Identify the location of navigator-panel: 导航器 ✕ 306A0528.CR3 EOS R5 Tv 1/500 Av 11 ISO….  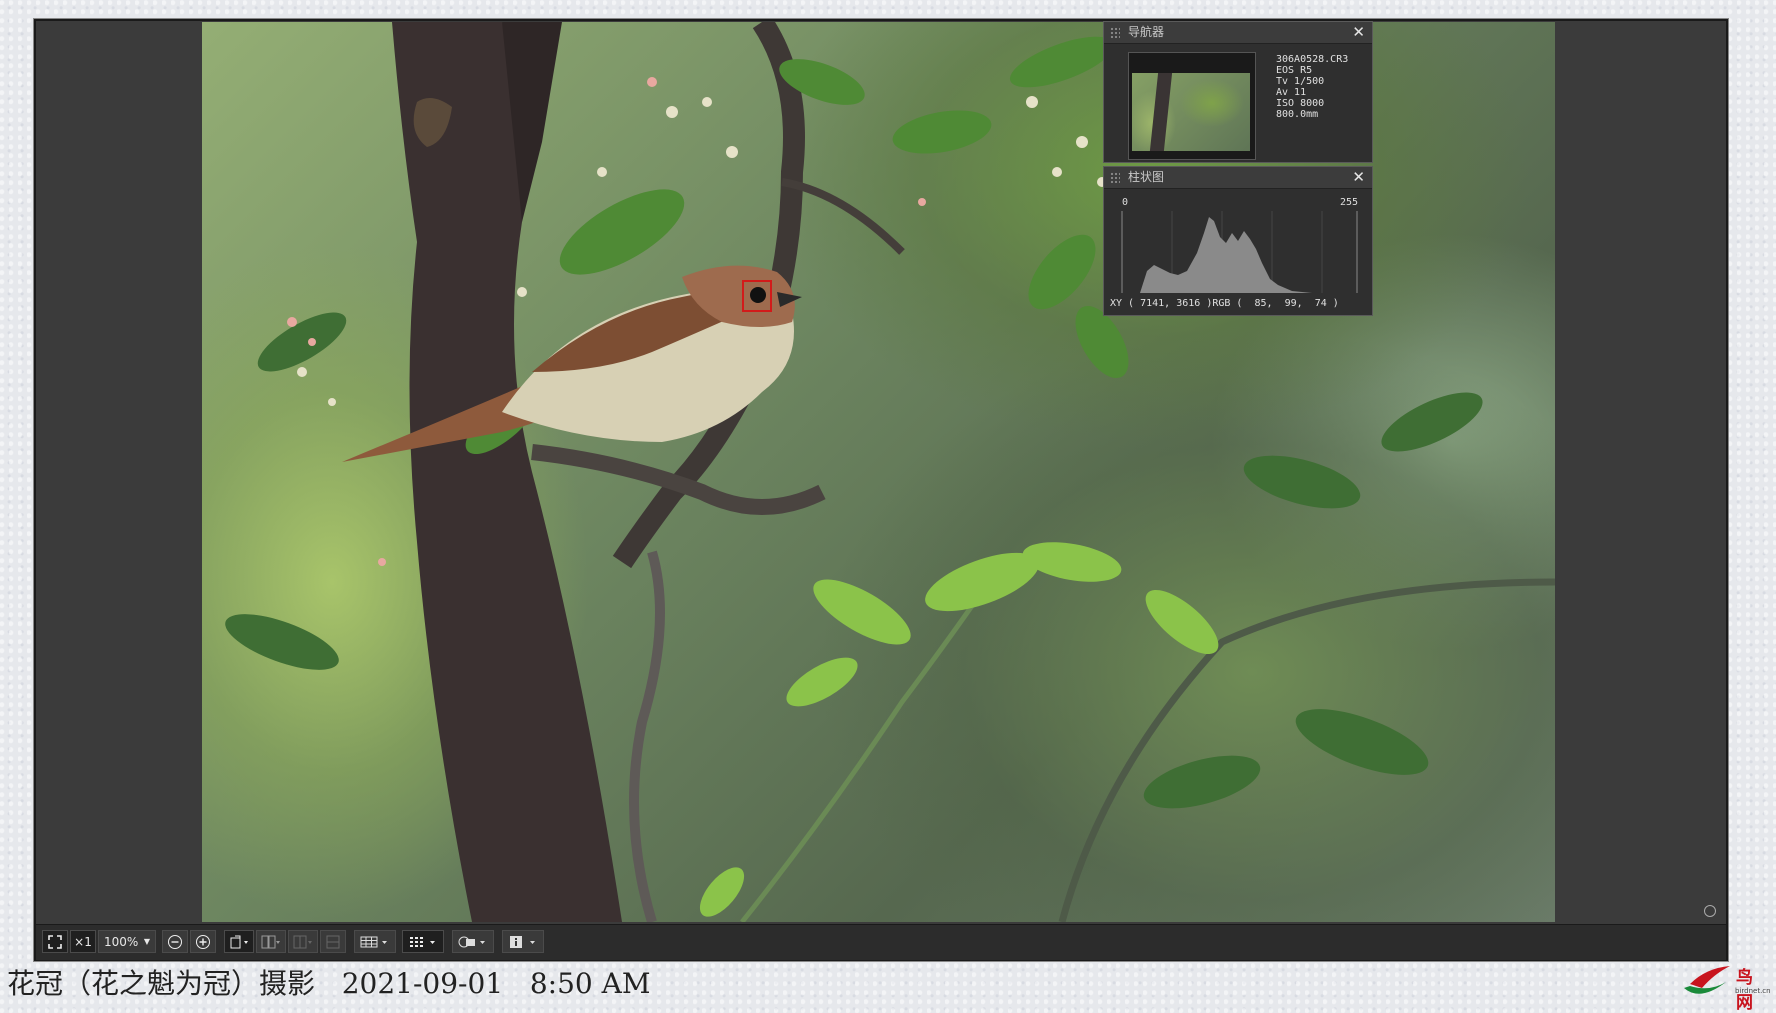
(1238, 92).